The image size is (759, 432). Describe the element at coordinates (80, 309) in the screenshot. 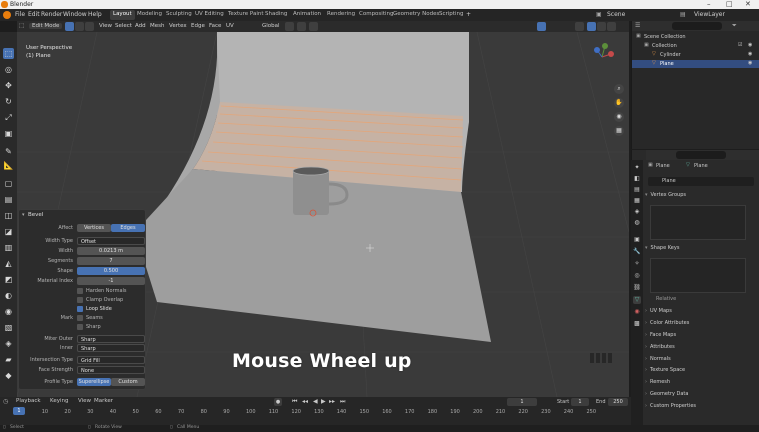

I see `loop-slide-checkbox` at that location.